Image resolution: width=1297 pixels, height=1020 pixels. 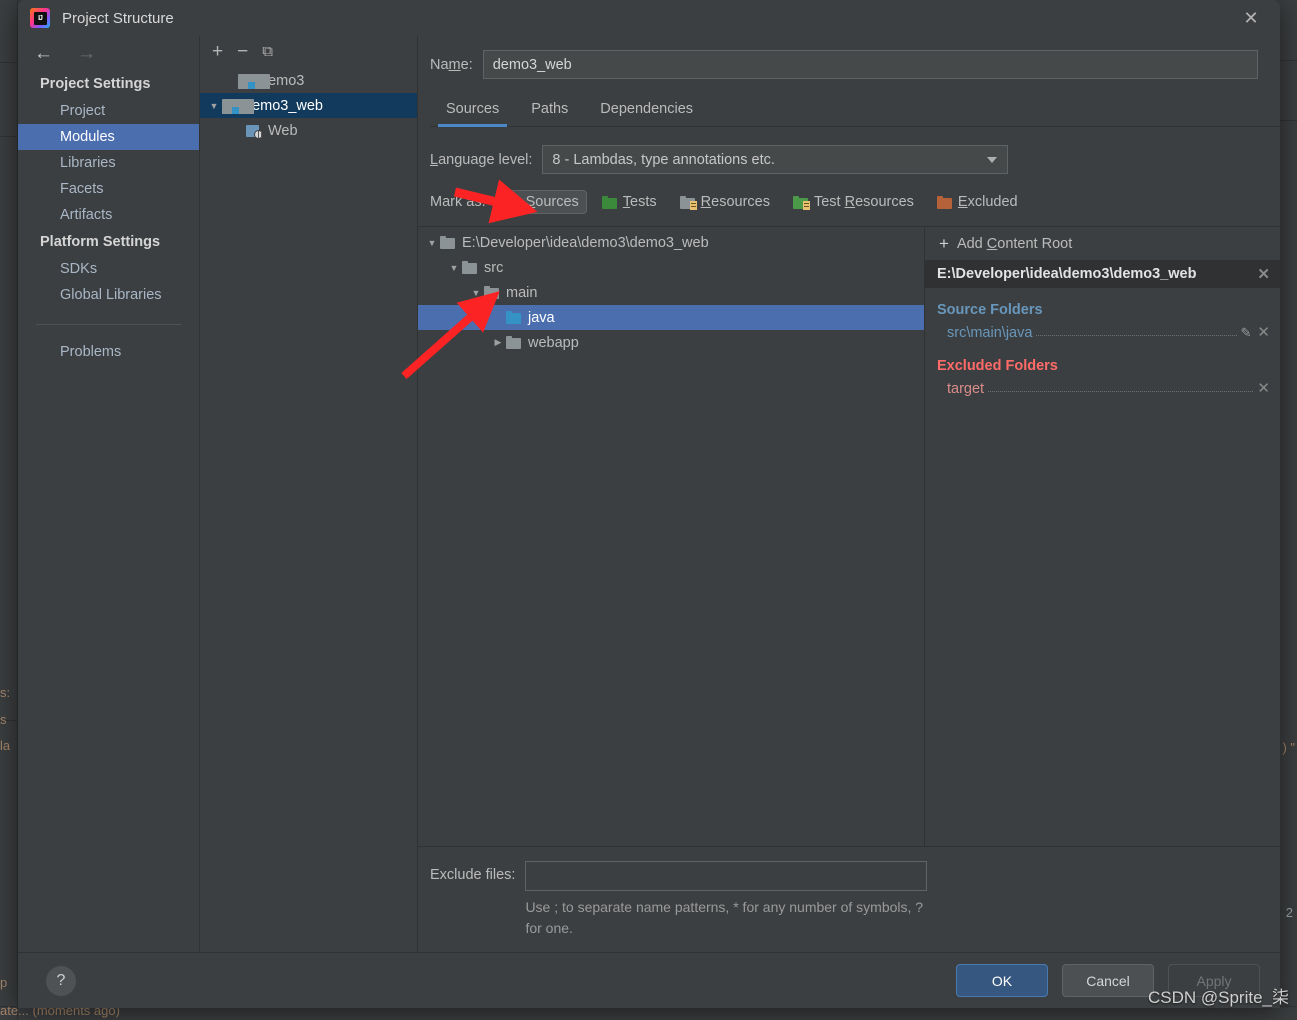 I want to click on tree-row-label: java, so click(x=541, y=317).